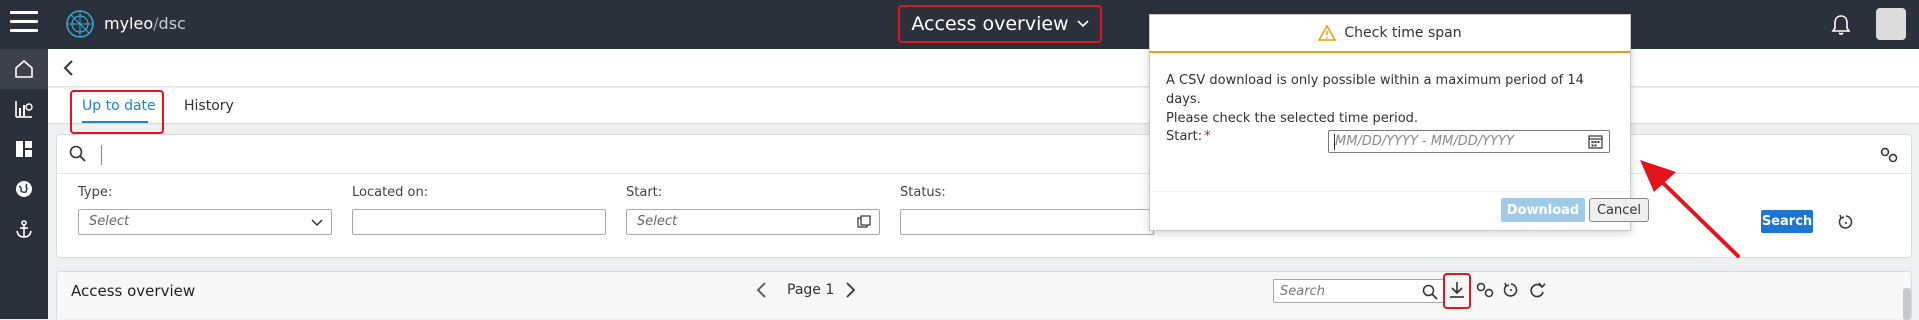  Describe the element at coordinates (69, 68) in the screenshot. I see `back-arrow-icon` at that location.